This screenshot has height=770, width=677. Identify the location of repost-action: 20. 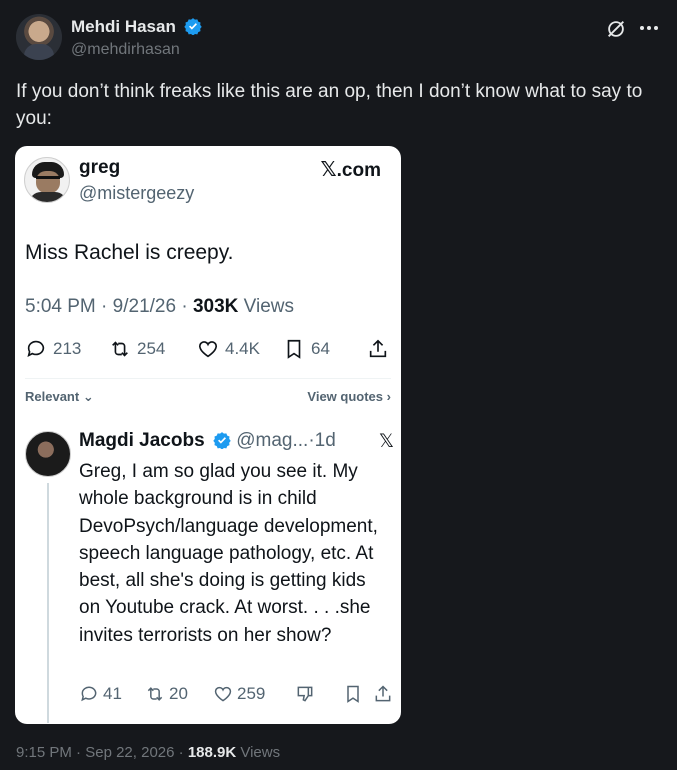
(166, 694).